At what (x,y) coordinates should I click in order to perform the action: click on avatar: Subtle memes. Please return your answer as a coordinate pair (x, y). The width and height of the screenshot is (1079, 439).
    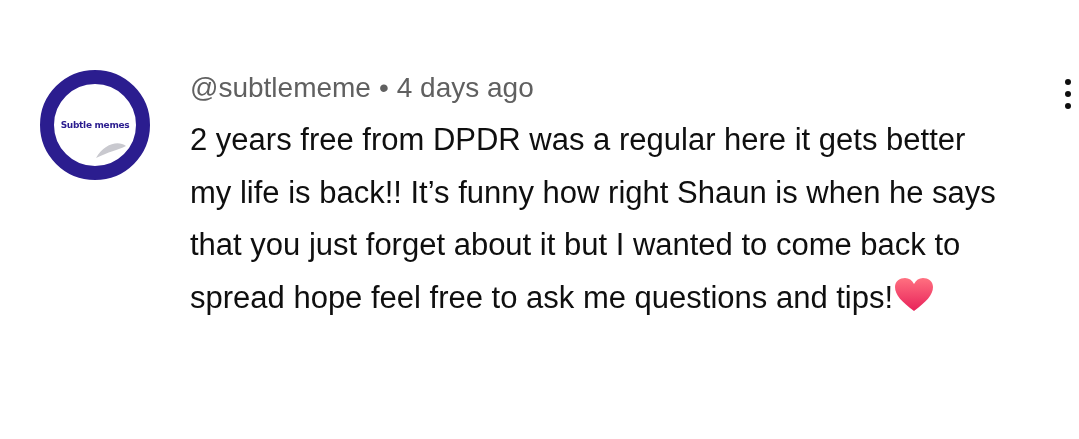
    Looking at the image, I should click on (95, 125).